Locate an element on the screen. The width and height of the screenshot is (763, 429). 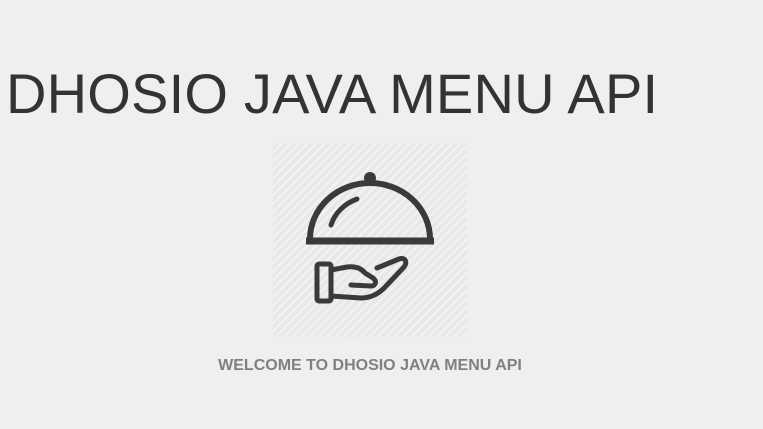
food-tray-service-icon is located at coordinates (370, 238).